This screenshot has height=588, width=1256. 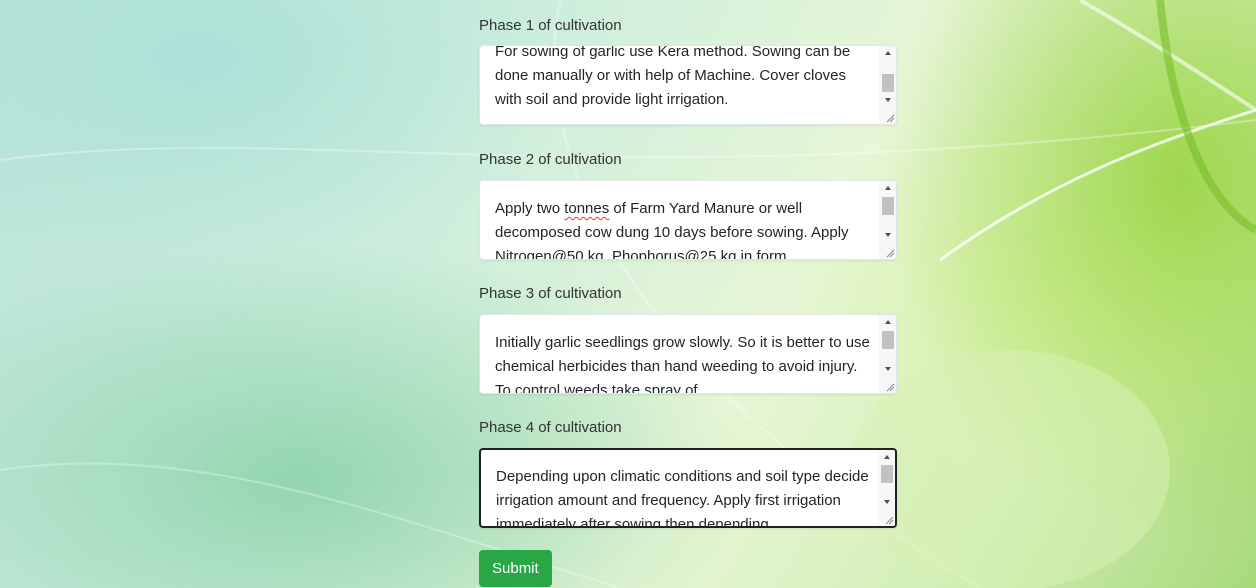 I want to click on phase-3-scrollbar, so click(x=887, y=354).